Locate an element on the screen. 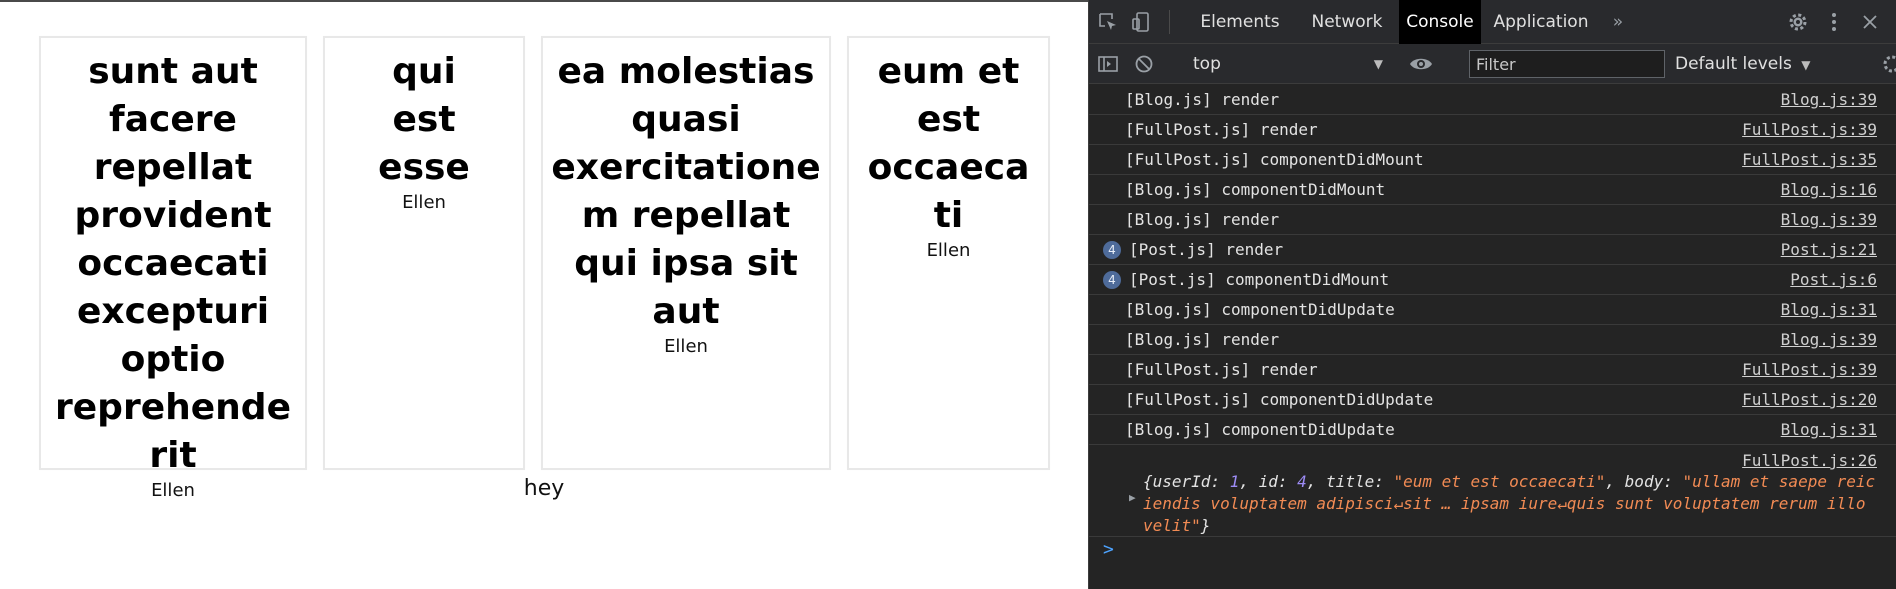  console-prompt-icon: > is located at coordinates (1108, 549).